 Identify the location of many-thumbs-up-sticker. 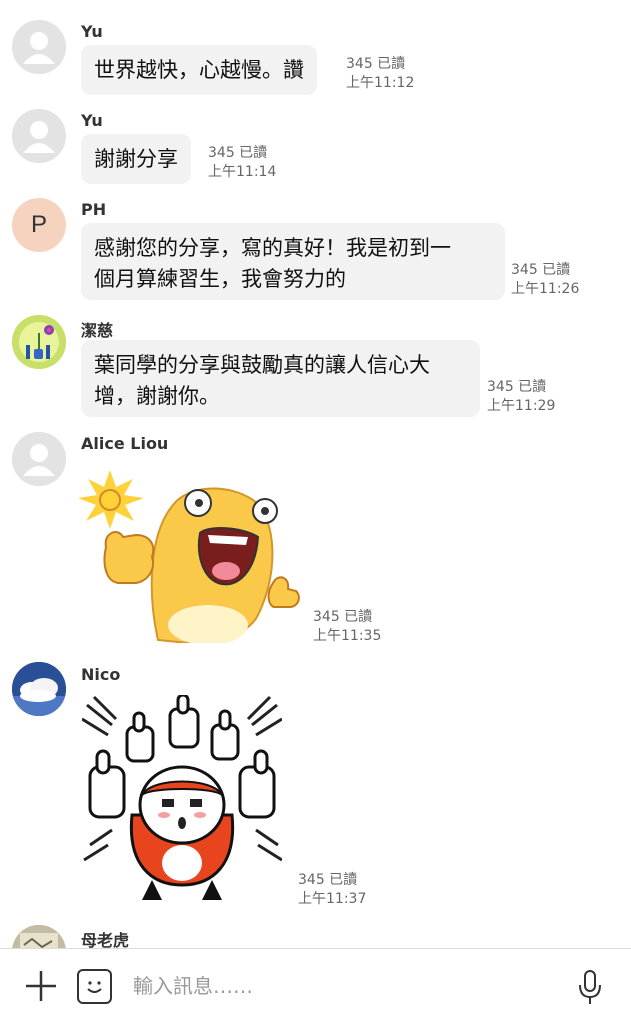
(182, 798).